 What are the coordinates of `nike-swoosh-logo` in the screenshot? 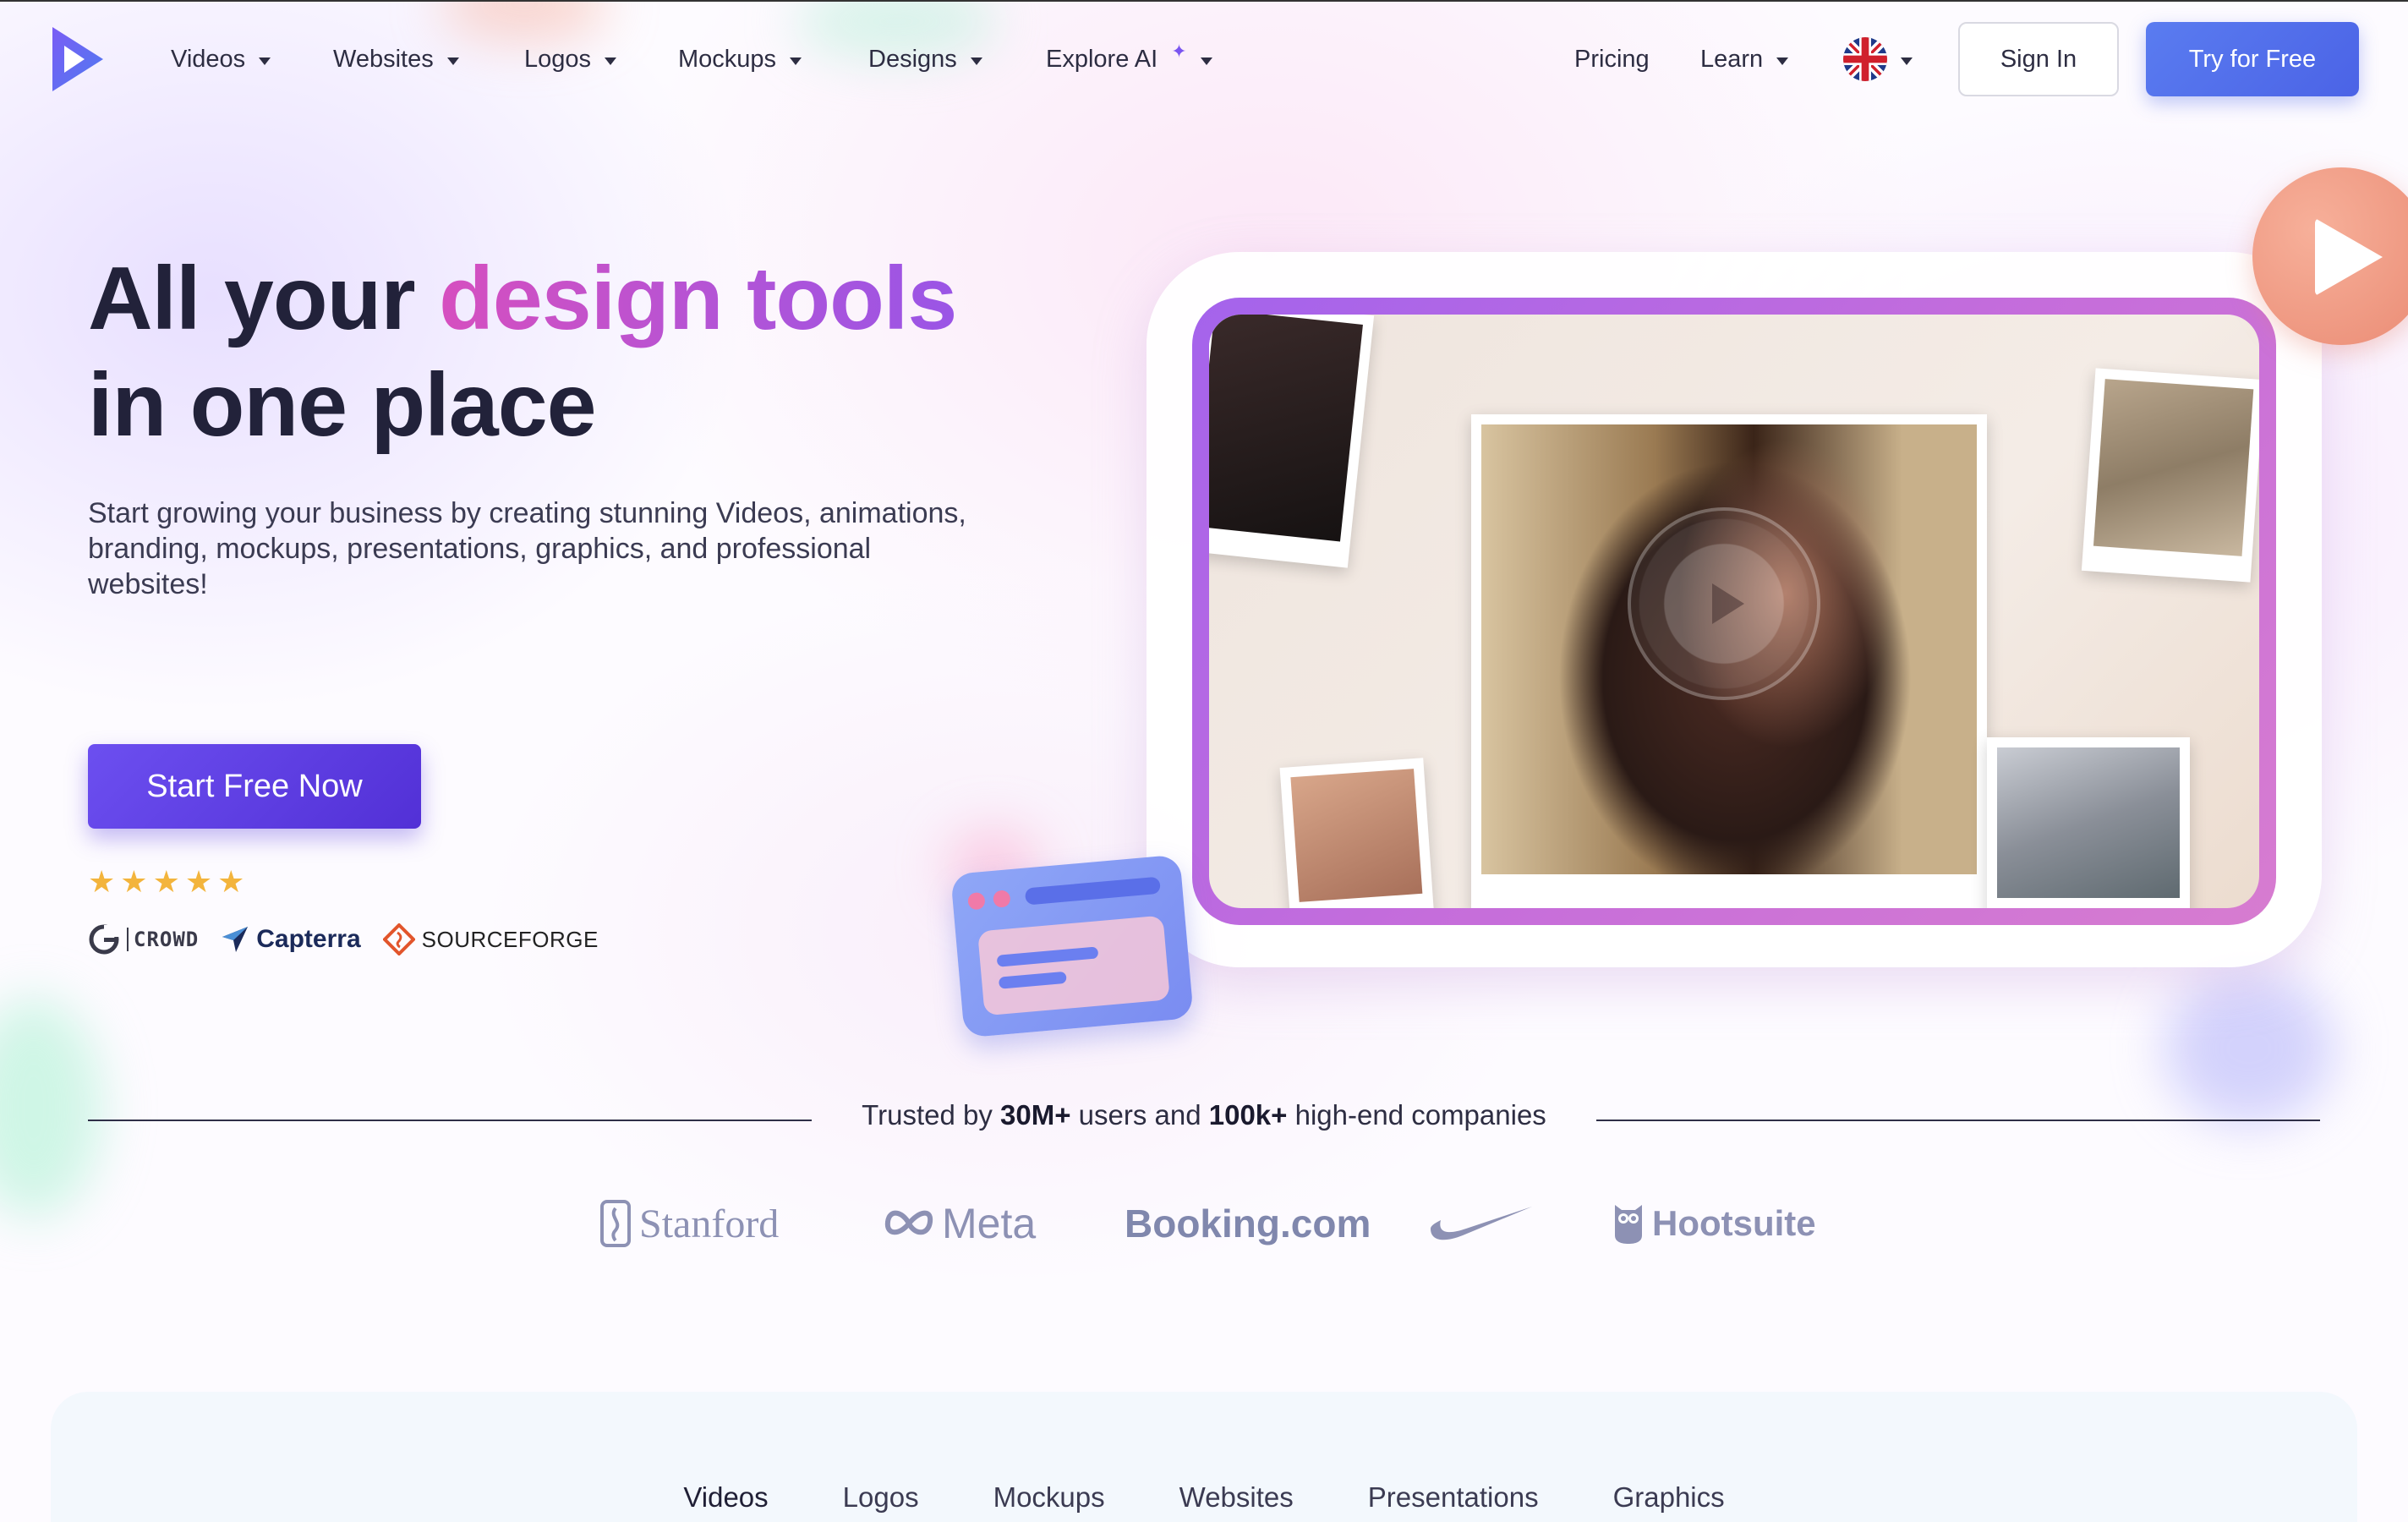 It's located at (1481, 1223).